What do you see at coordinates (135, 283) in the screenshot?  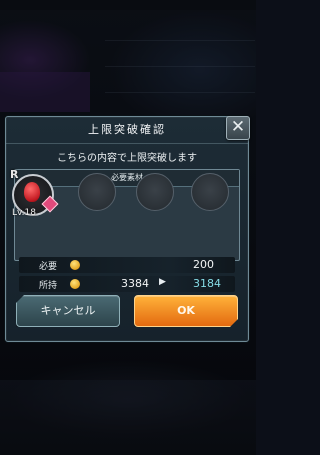 I see `owned-before-value: 3384` at bounding box center [135, 283].